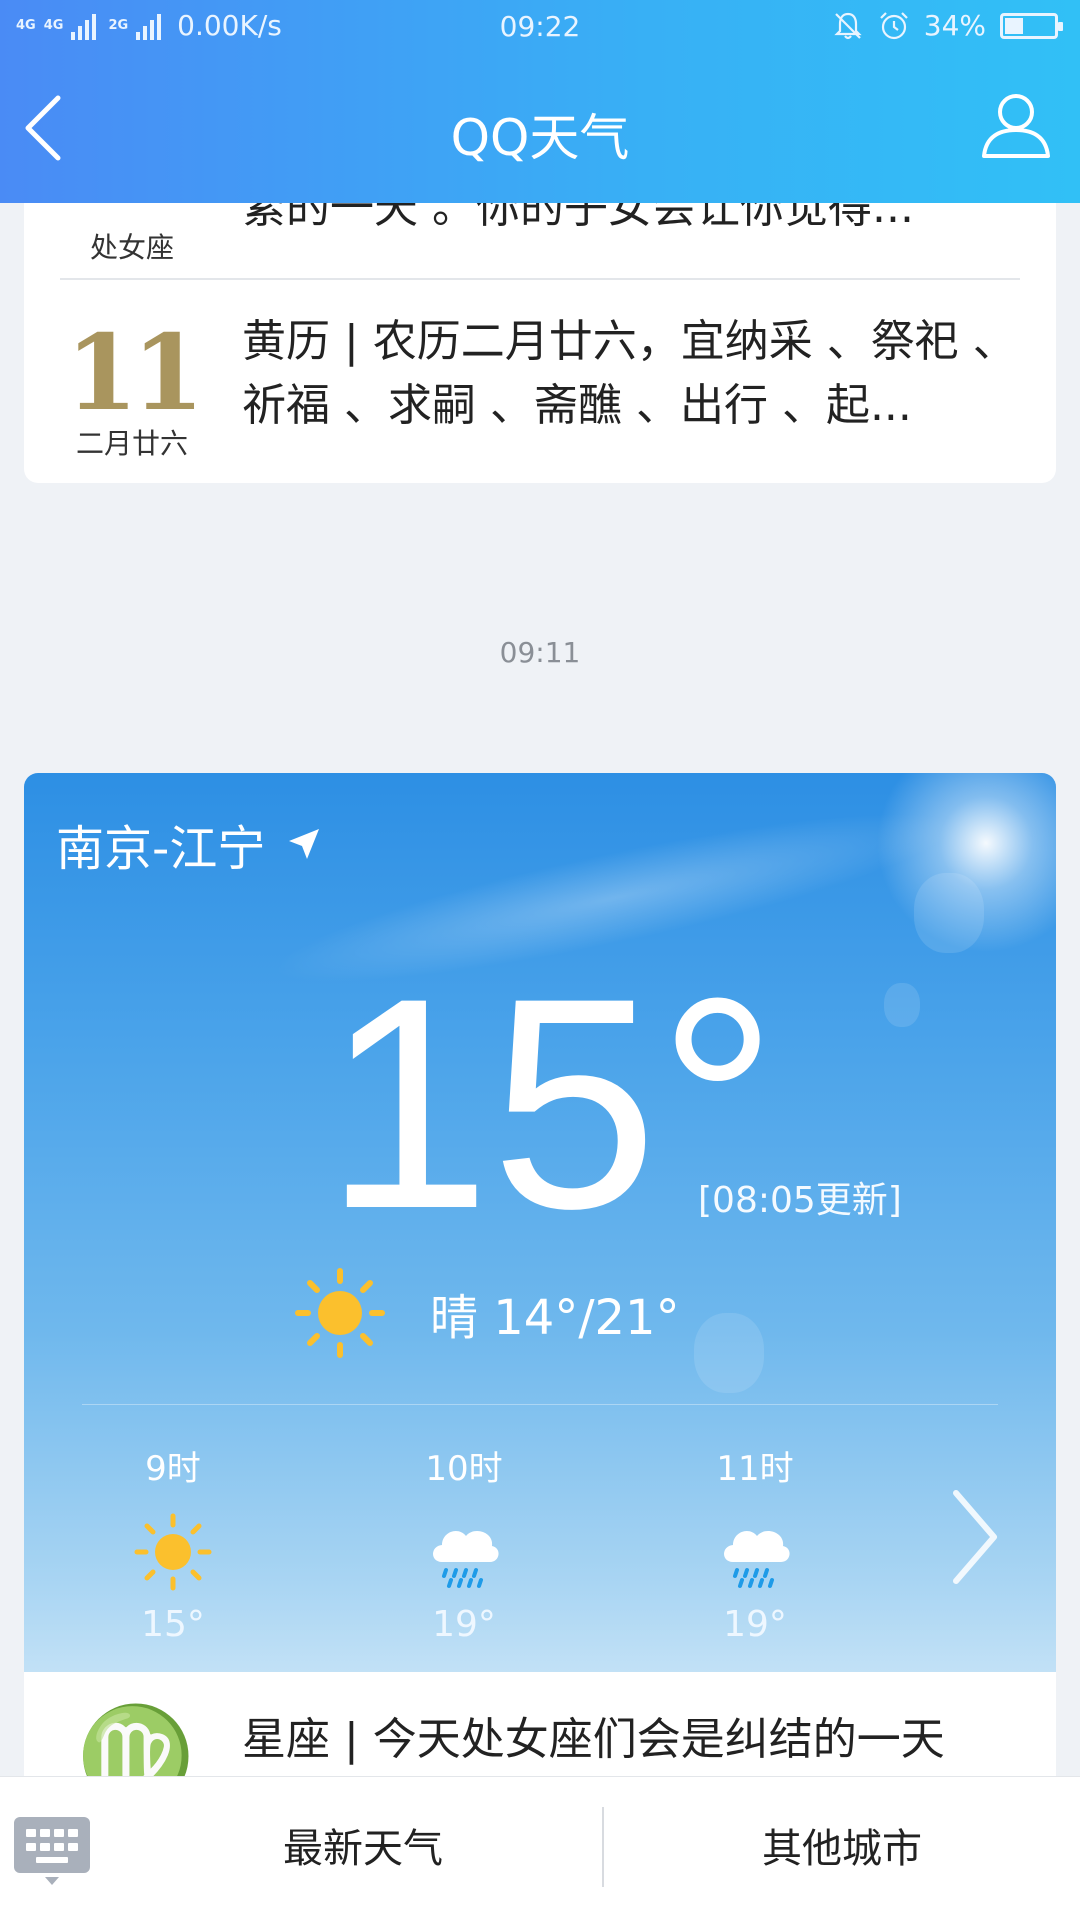 The height and width of the screenshot is (1920, 1080). Describe the element at coordinates (161, 849) in the screenshot. I see `location-name: 南京-江宁` at that location.